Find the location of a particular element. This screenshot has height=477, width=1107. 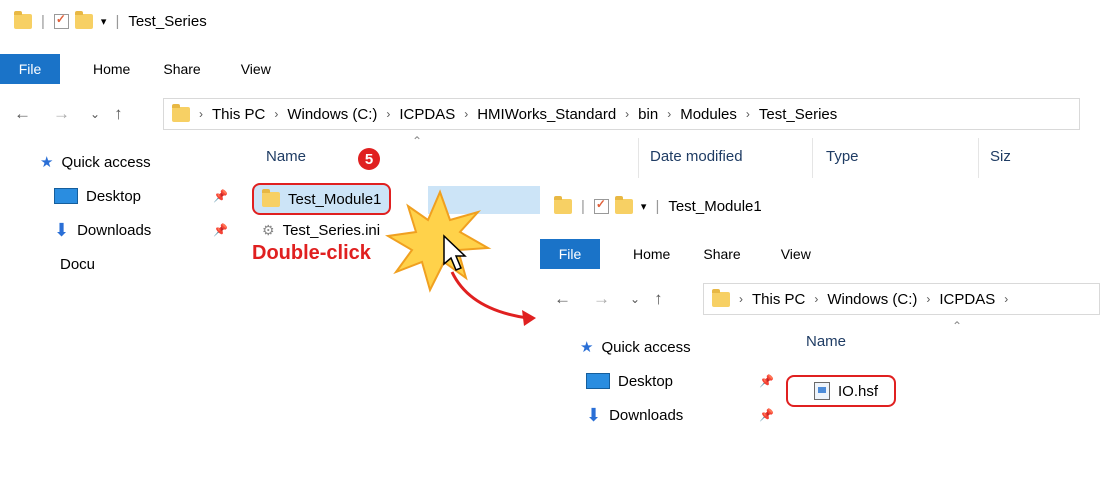

hsf-file-icon is located at coordinates (822, 391).